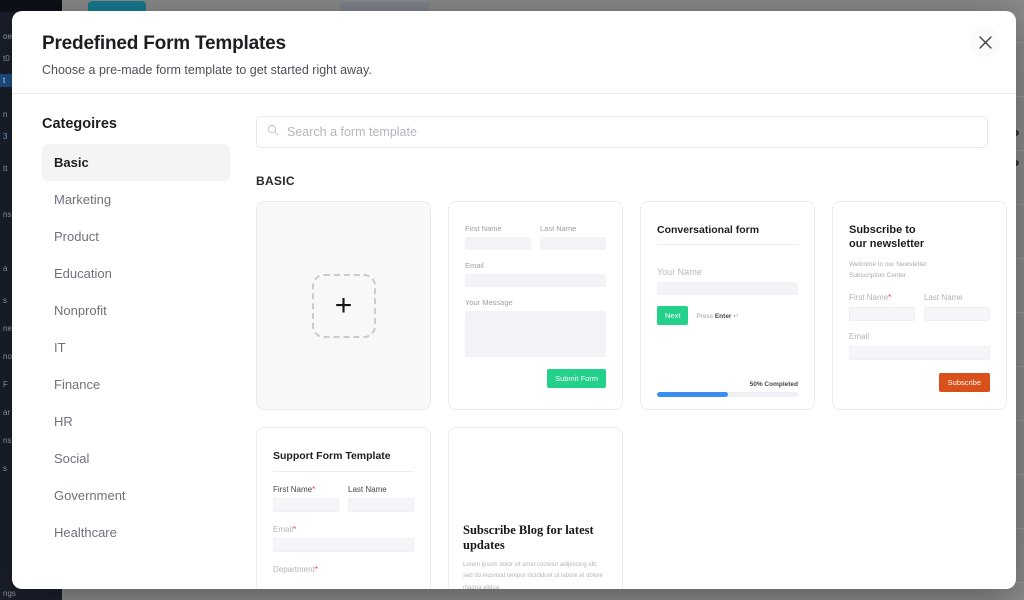 The width and height of the screenshot is (1024, 600). What do you see at coordinates (637, 132) in the screenshot?
I see `search-input` at bounding box center [637, 132].